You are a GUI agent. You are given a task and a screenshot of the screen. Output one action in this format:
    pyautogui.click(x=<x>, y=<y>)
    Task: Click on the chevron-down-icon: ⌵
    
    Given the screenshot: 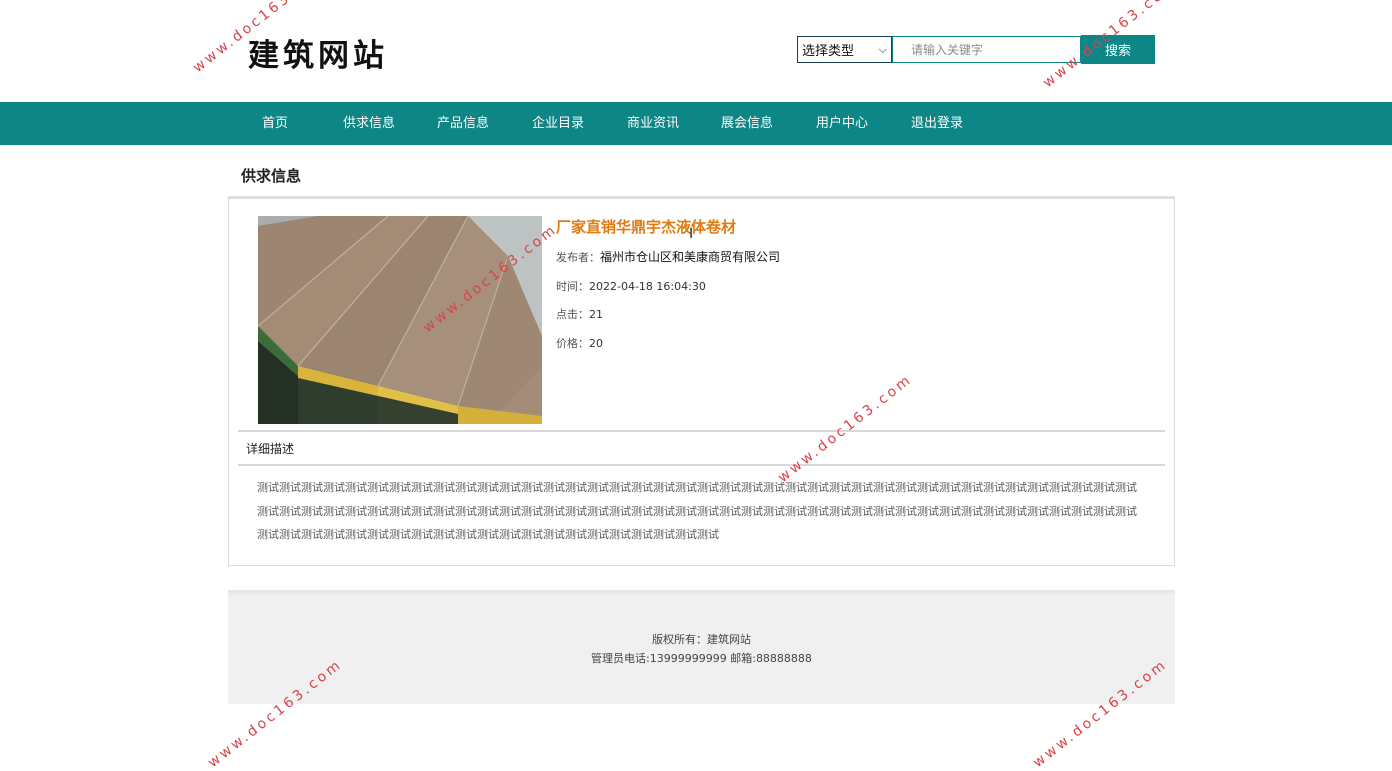 What is the action you would take?
    pyautogui.click(x=882, y=49)
    